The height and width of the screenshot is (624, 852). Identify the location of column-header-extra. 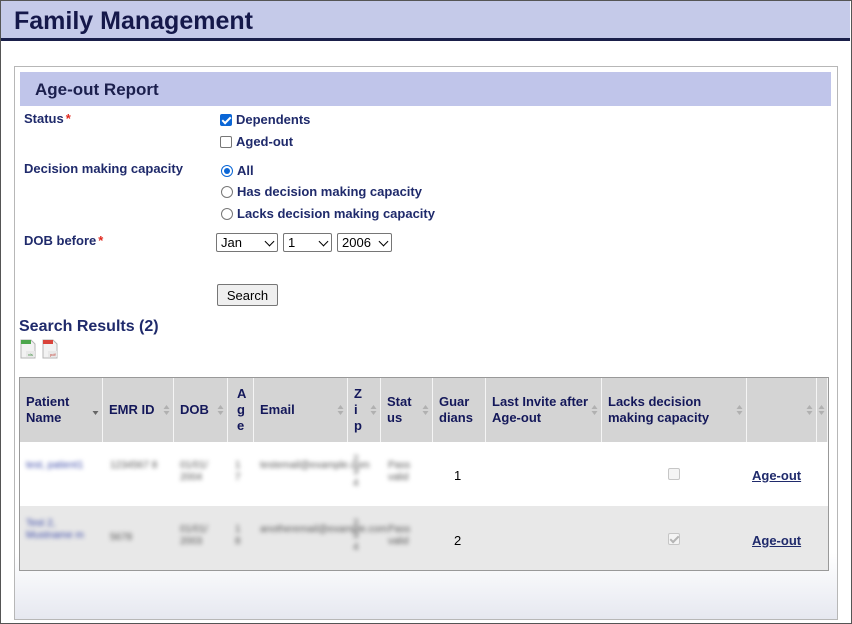
(822, 410).